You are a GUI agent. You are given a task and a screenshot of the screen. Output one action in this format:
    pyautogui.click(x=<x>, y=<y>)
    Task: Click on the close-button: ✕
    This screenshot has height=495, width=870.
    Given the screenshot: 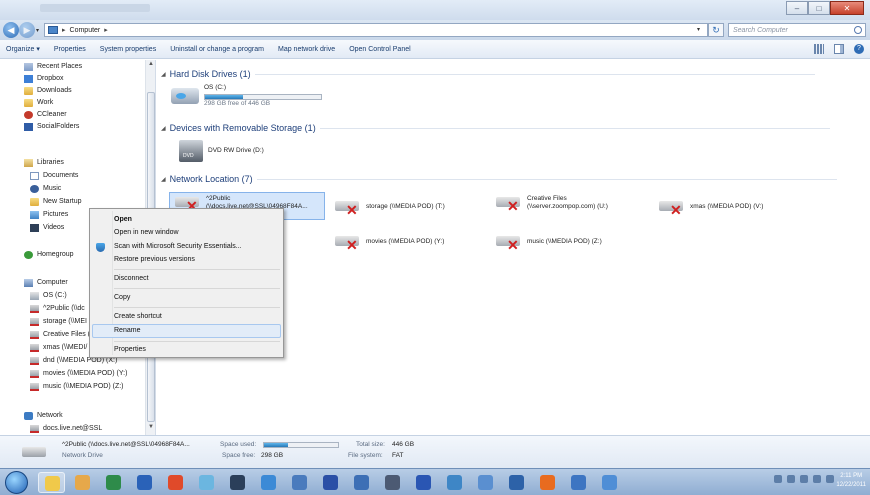 What is the action you would take?
    pyautogui.click(x=847, y=8)
    